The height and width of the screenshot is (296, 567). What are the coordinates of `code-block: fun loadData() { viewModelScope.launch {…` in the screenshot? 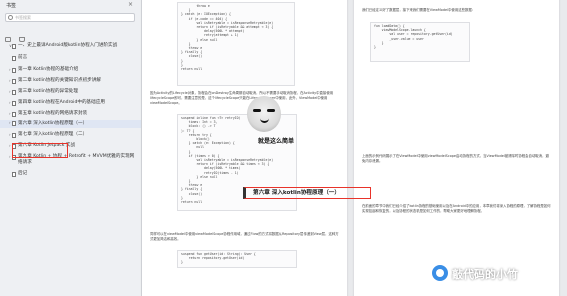 It's located at (420, 42).